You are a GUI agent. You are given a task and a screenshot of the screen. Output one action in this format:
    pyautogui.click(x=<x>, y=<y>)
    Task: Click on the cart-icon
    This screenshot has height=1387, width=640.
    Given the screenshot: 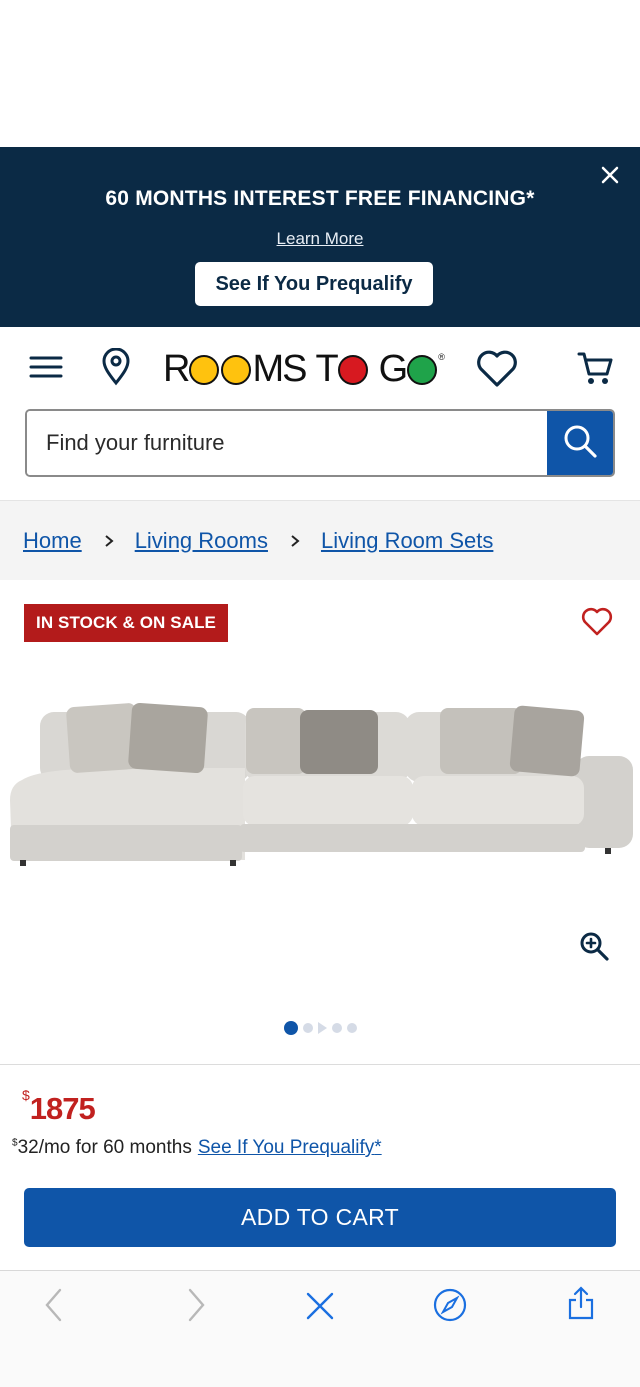 What is the action you would take?
    pyautogui.click(x=595, y=370)
    